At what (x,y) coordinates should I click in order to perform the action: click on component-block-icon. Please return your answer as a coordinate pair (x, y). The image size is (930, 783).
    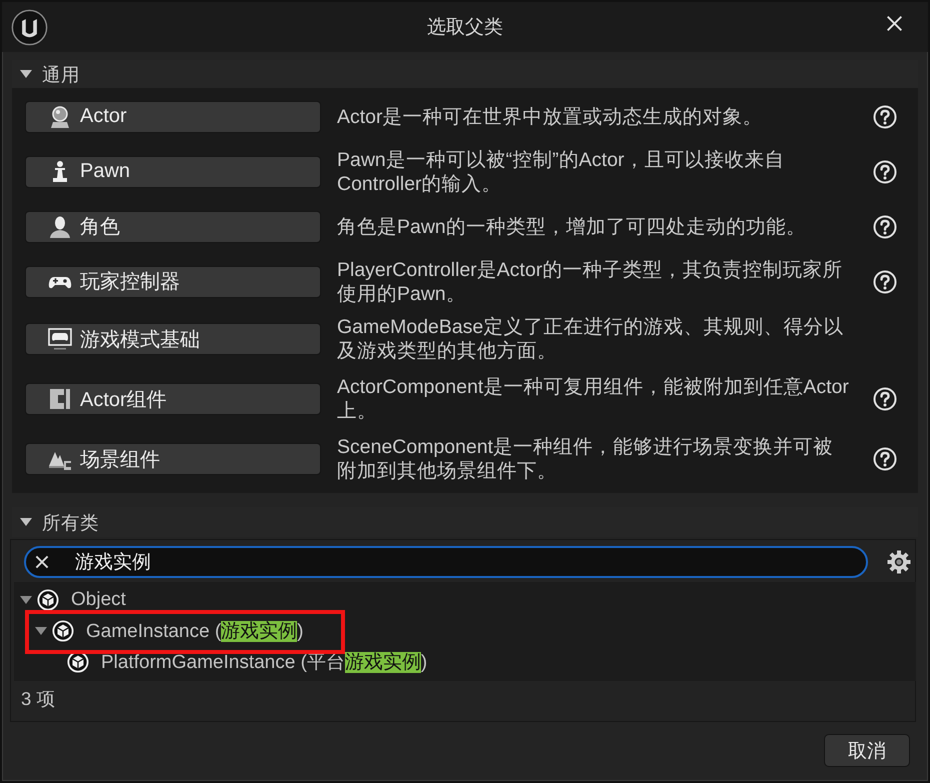
    Looking at the image, I should click on (60, 399).